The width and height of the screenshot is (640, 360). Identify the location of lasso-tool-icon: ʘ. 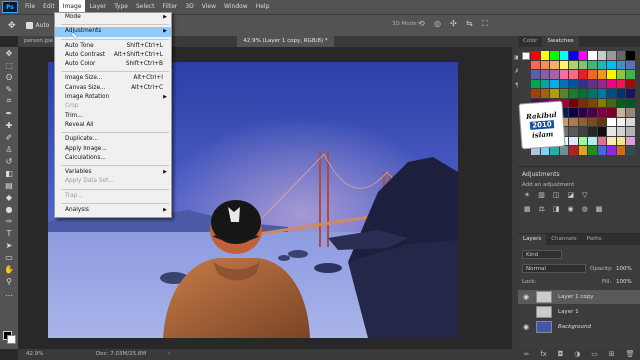
(9, 77).